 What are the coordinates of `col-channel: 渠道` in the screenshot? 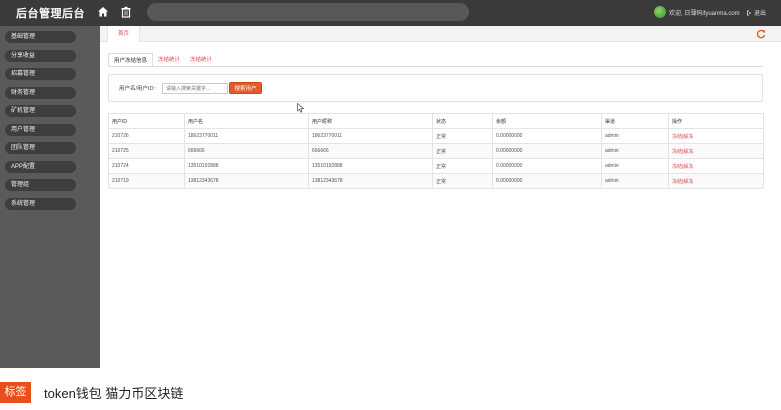 It's located at (635, 121).